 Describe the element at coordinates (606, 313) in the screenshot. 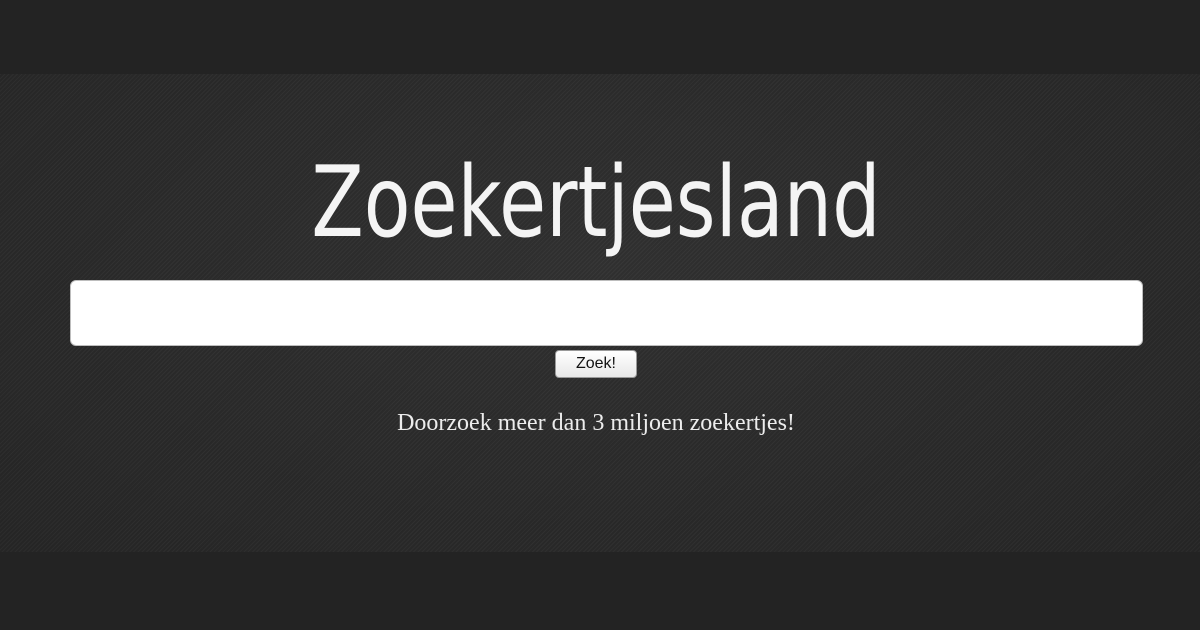

I see `search-input` at that location.